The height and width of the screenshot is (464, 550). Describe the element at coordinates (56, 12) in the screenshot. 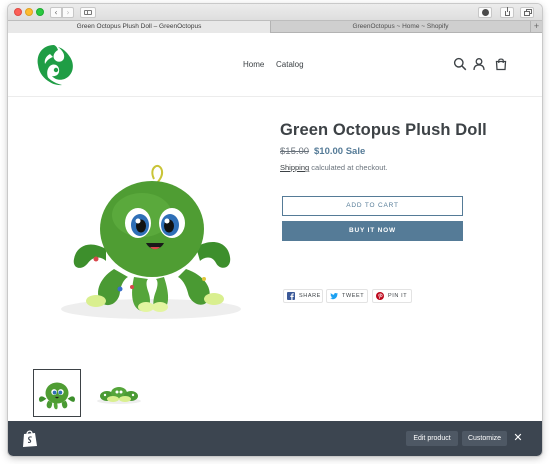

I see `back-button: ‹` at that location.